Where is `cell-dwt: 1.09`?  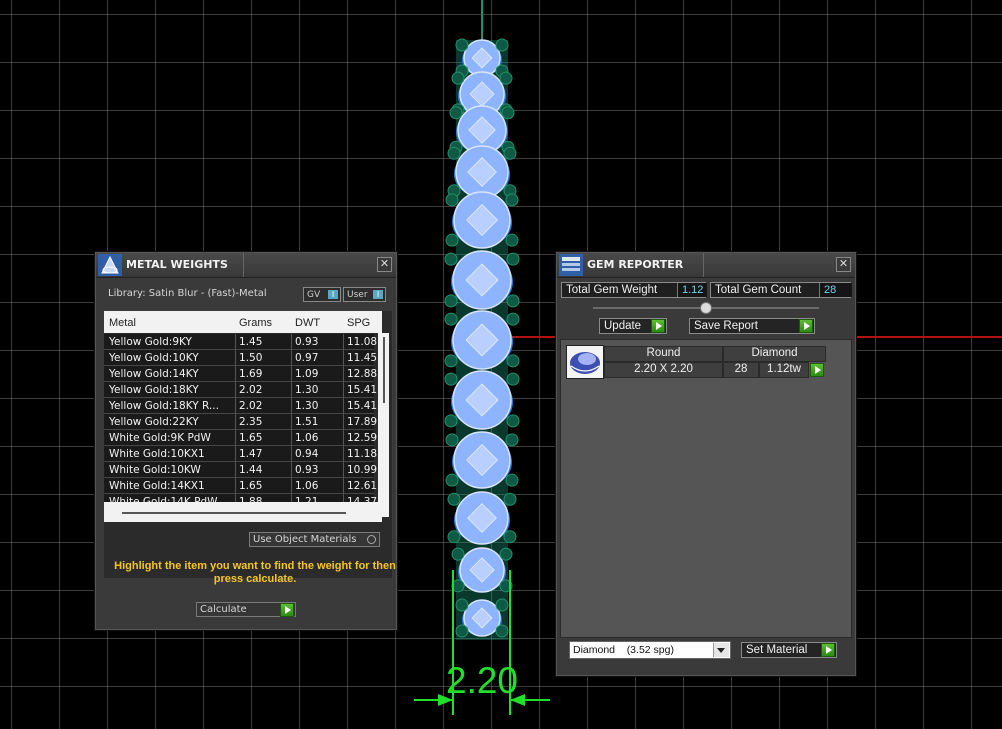
cell-dwt: 1.09 is located at coordinates (307, 374).